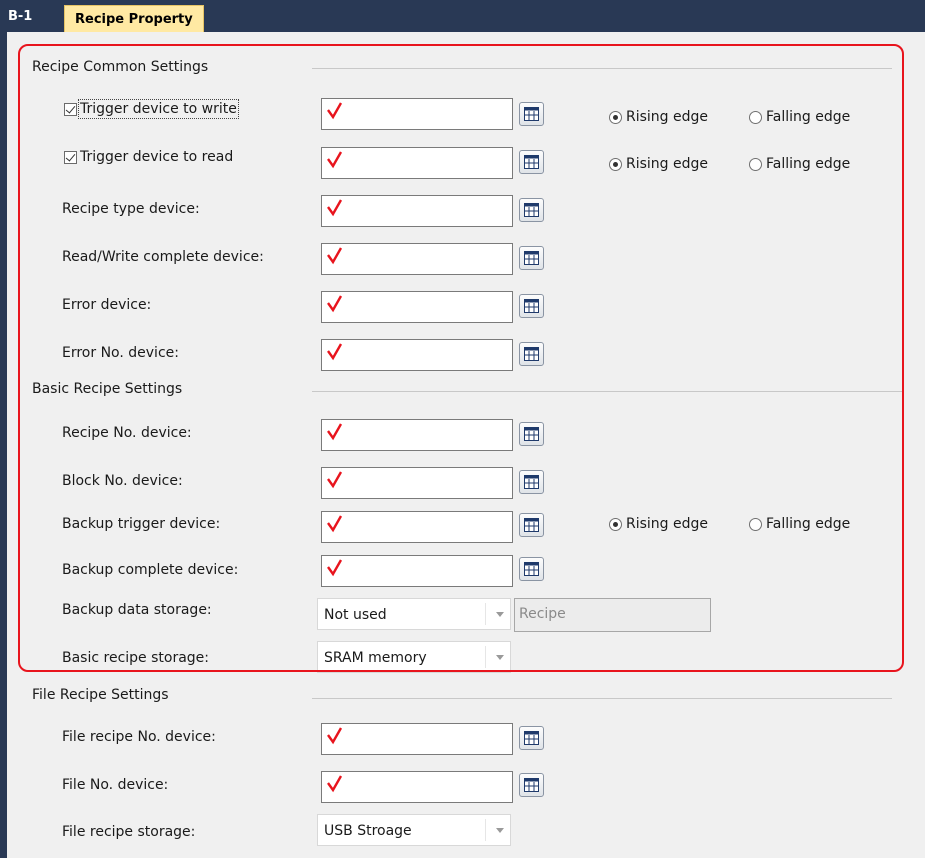 The width and height of the screenshot is (925, 858). What do you see at coordinates (658, 524) in the screenshot?
I see `backup-rising-radio: Rising edge` at bounding box center [658, 524].